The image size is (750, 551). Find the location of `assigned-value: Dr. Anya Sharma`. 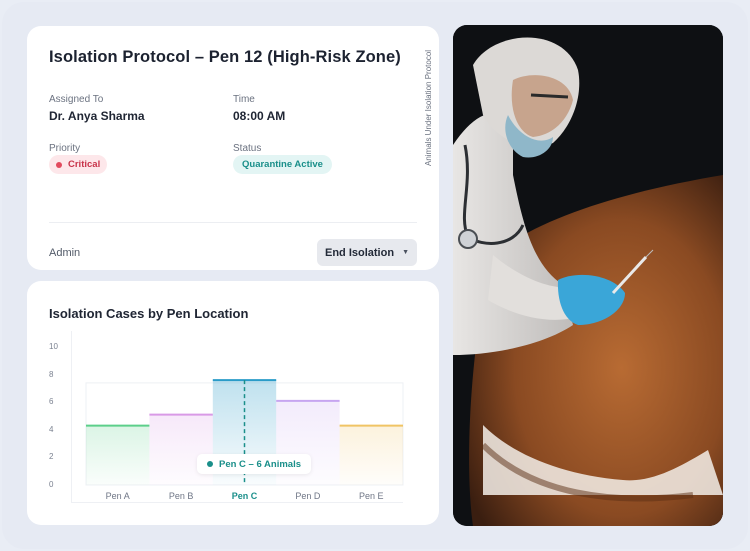

assigned-value: Dr. Anya Sharma is located at coordinates (97, 116).